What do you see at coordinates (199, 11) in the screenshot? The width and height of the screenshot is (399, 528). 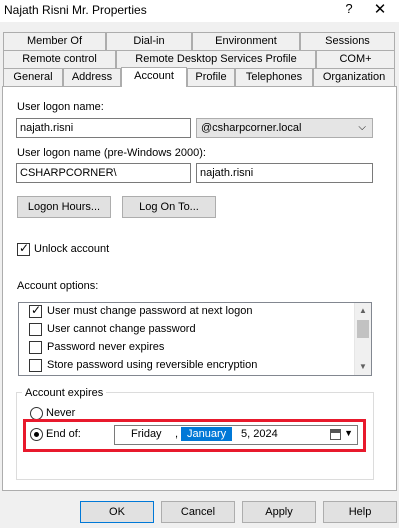 I see `title-bar: Najath Risni Mr. Properties ? ✕` at bounding box center [199, 11].